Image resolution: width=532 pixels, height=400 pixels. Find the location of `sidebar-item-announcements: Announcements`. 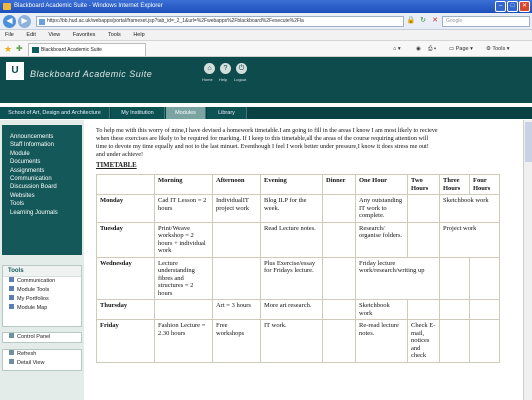

sidebar-item-announcements: Announcements is located at coordinates (42, 137).